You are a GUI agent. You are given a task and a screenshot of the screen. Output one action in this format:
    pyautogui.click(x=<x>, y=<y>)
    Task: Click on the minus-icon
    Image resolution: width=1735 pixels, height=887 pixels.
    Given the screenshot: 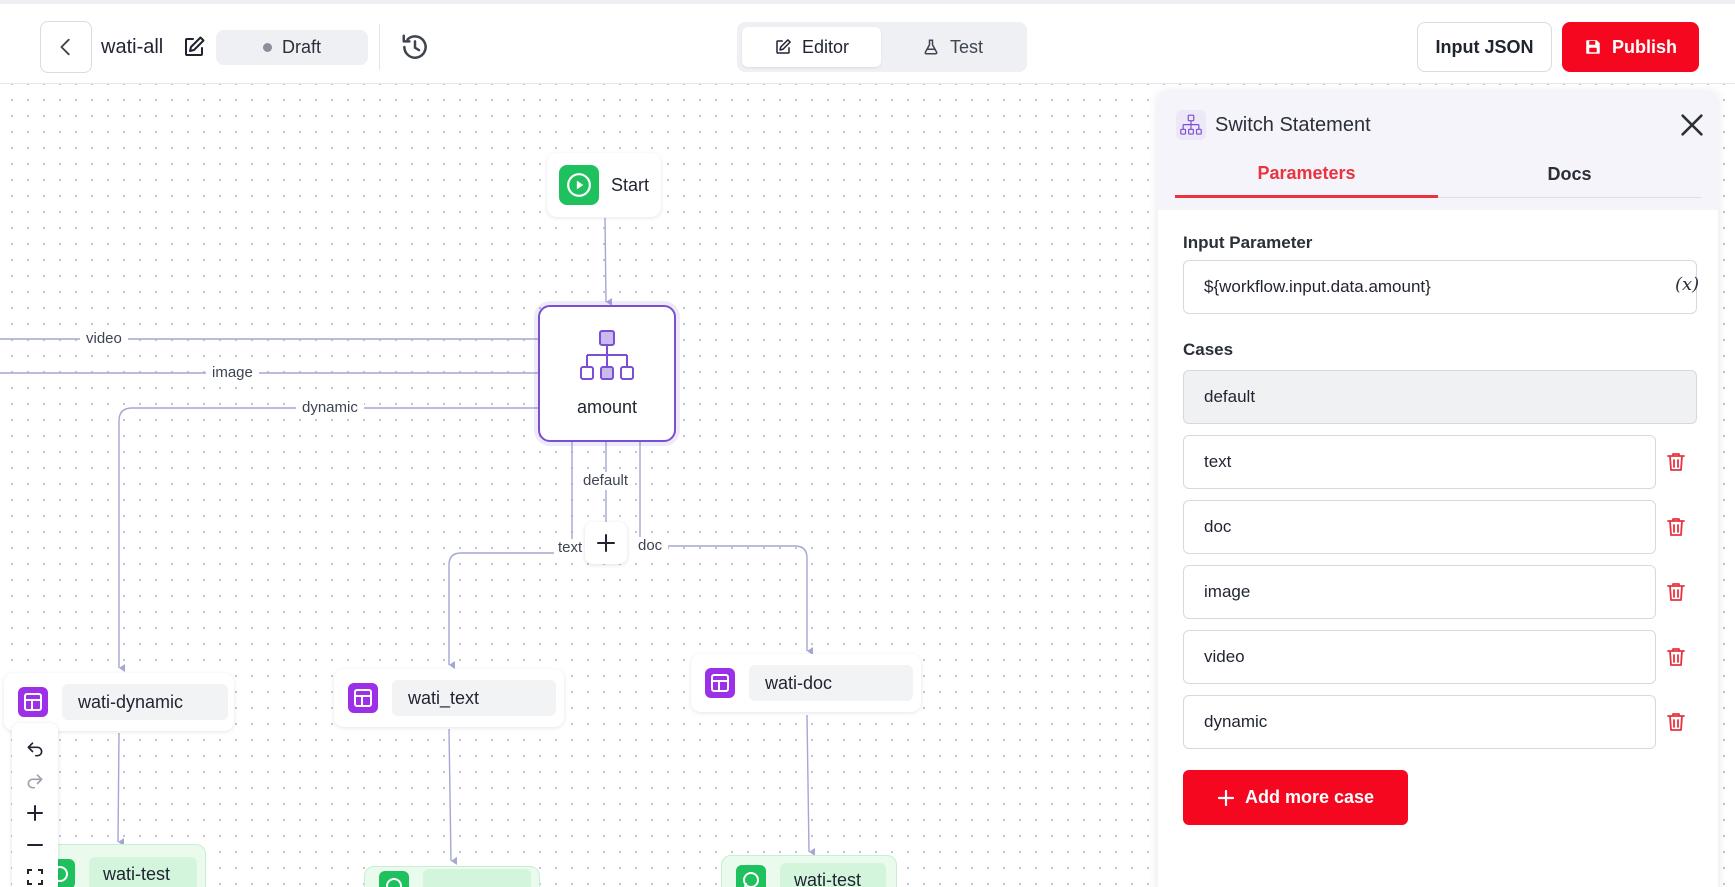 What is the action you would take?
    pyautogui.click(x=35, y=845)
    